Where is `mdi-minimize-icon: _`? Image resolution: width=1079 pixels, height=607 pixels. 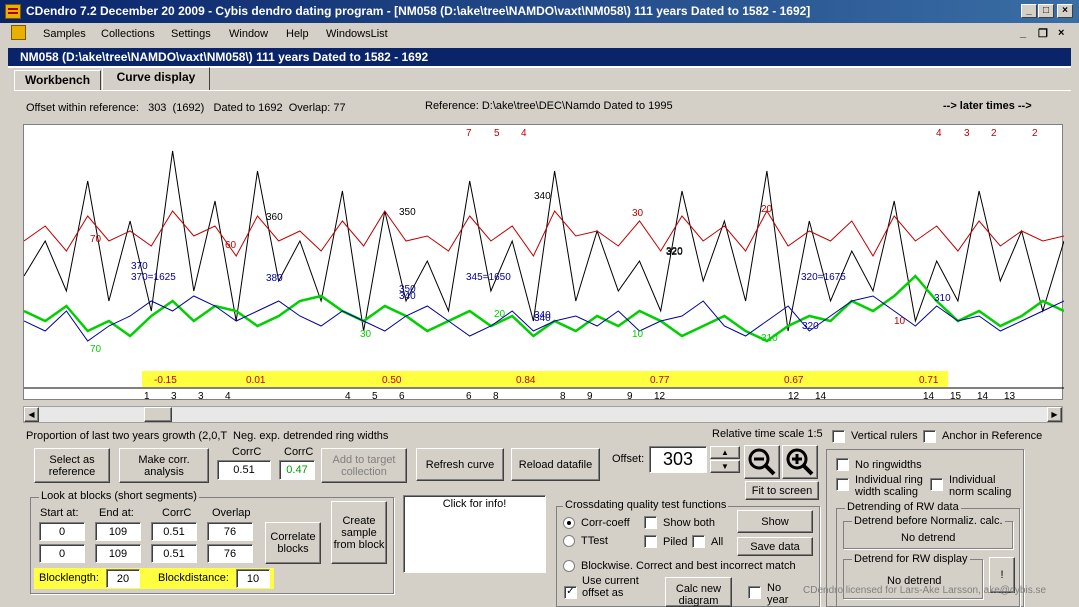 mdi-minimize-icon: _ is located at coordinates (1023, 33).